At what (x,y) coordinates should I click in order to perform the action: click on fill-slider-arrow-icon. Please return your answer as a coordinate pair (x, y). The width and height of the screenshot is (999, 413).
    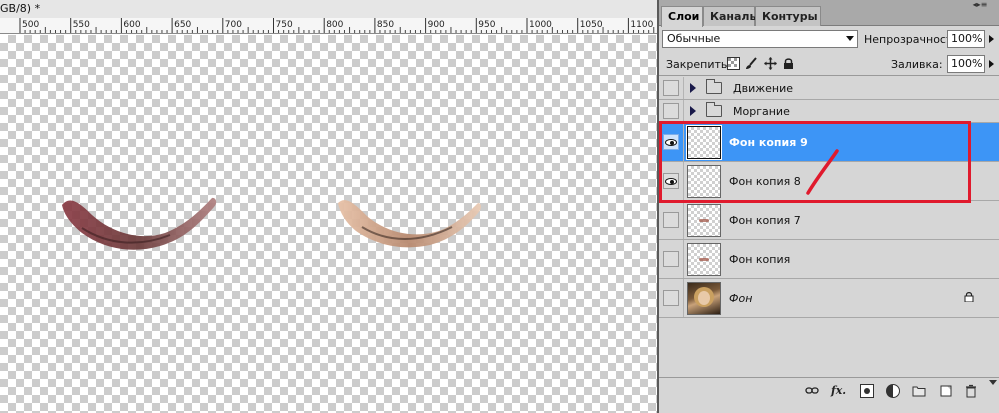
    Looking at the image, I should click on (991, 64).